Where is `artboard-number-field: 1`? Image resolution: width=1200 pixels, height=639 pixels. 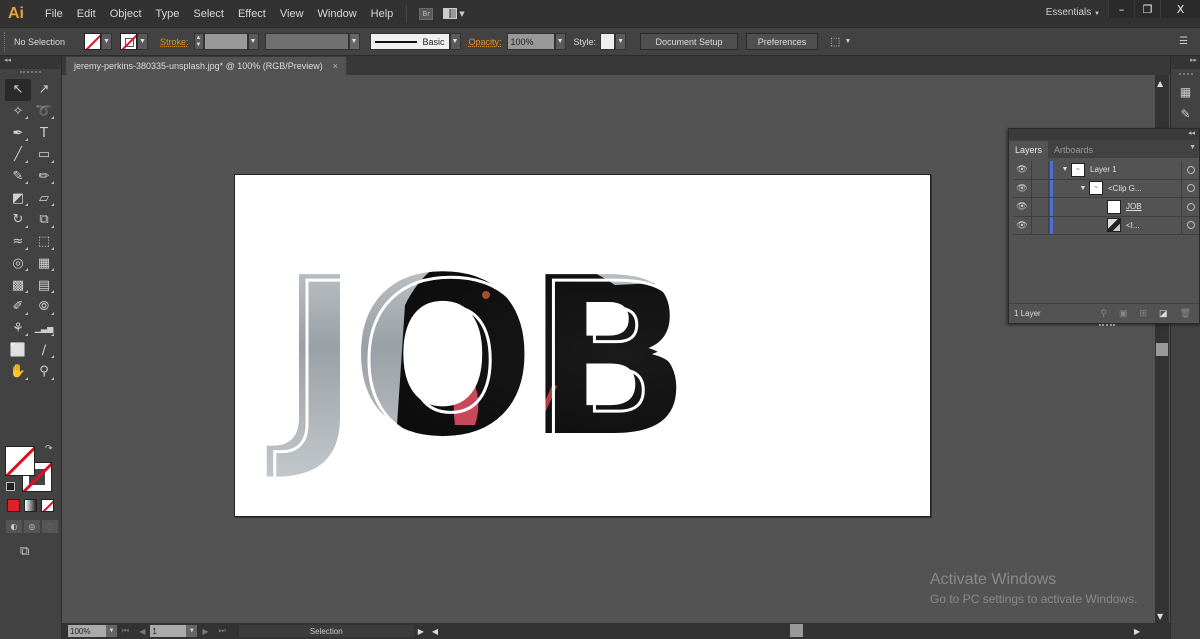 artboard-number-field: 1 is located at coordinates (168, 631).